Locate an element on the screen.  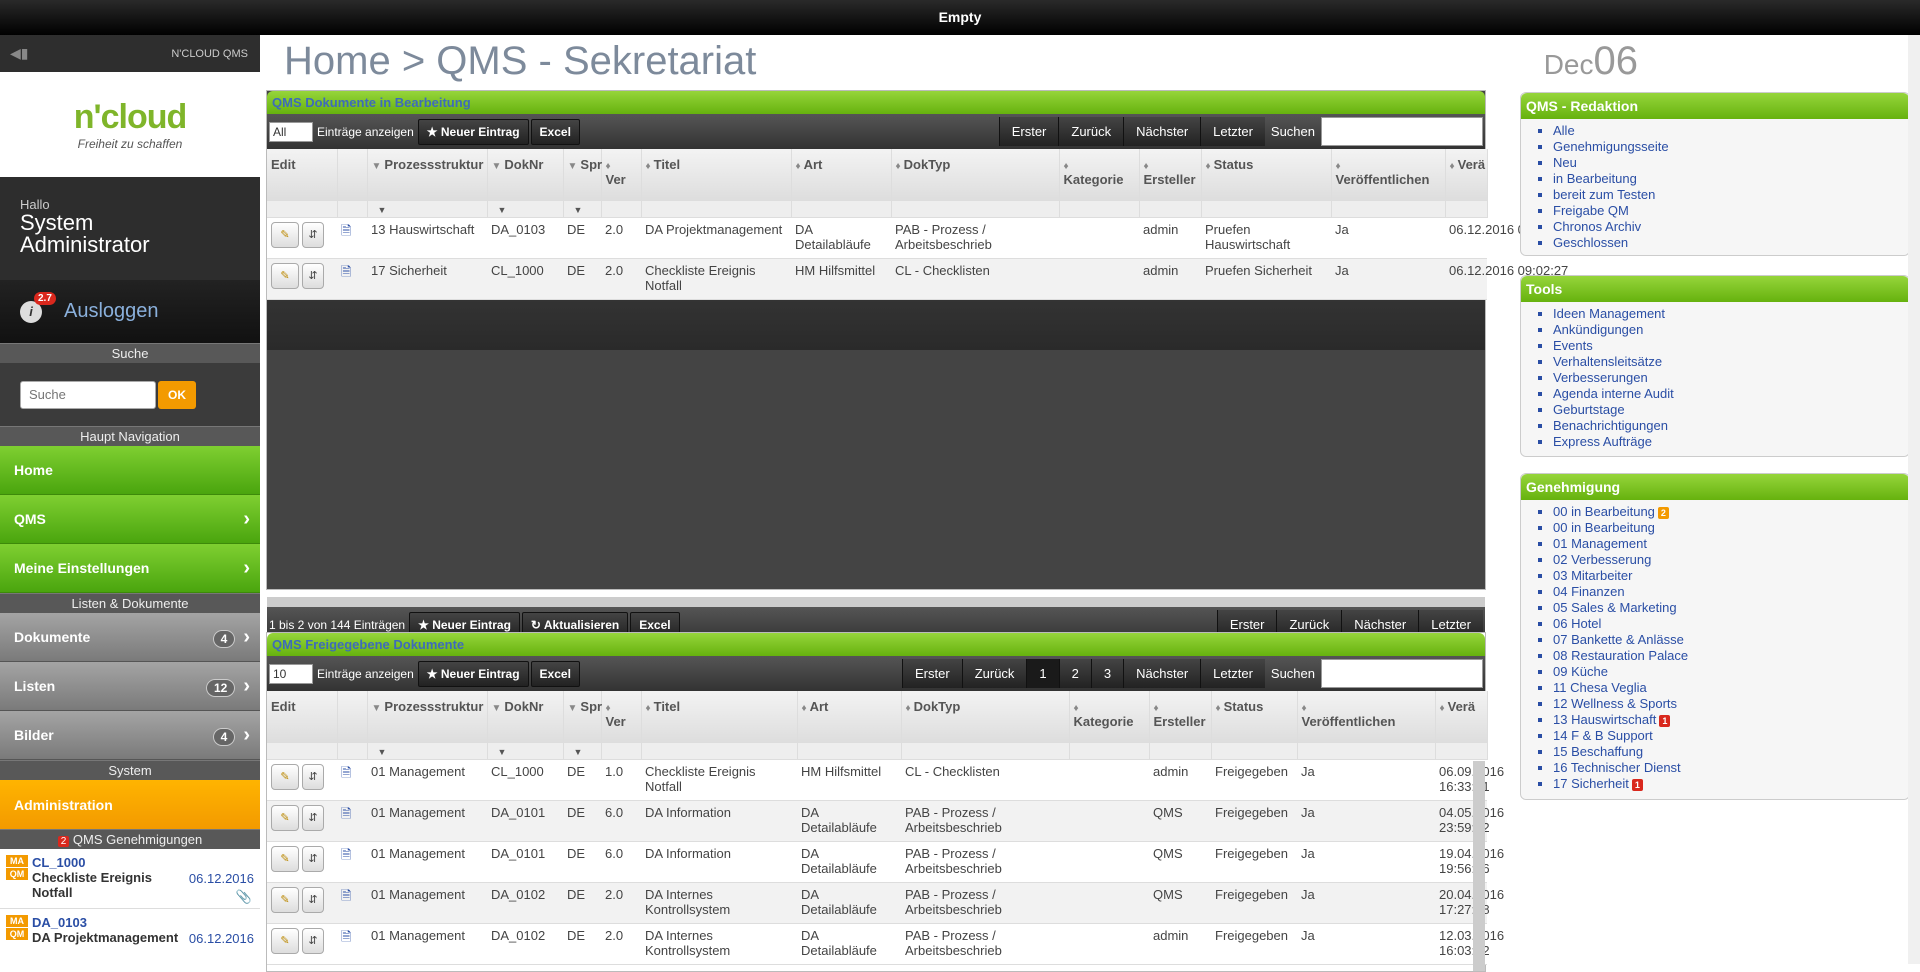
approval-code: CL_1000 is located at coordinates (143, 862).